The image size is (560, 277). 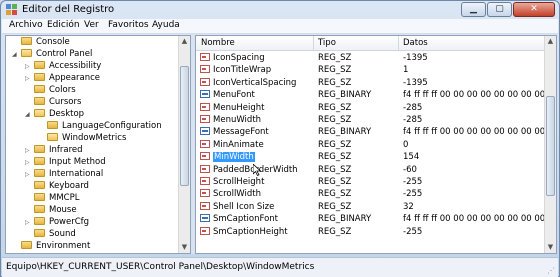 What do you see at coordinates (250, 231) in the screenshot?
I see `value-name: SmCaptionHeight` at bounding box center [250, 231].